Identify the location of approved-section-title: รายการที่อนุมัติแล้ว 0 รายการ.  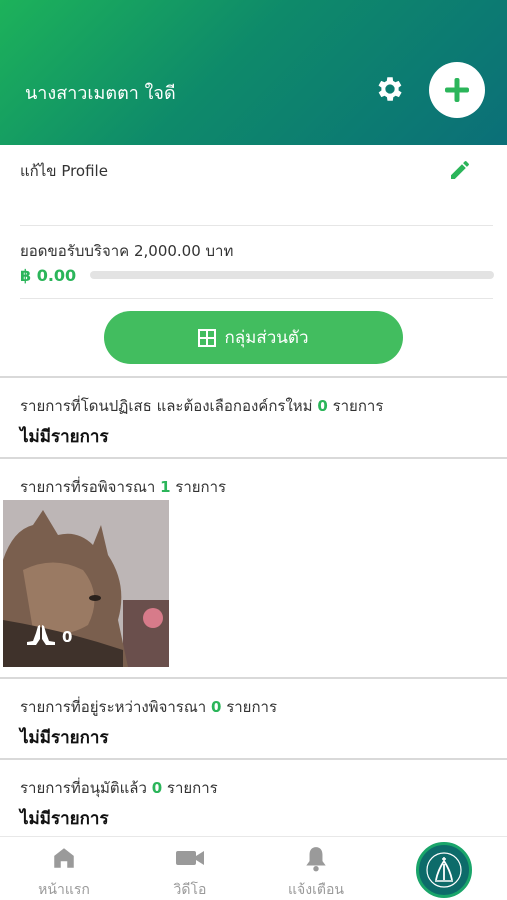
(119, 788).